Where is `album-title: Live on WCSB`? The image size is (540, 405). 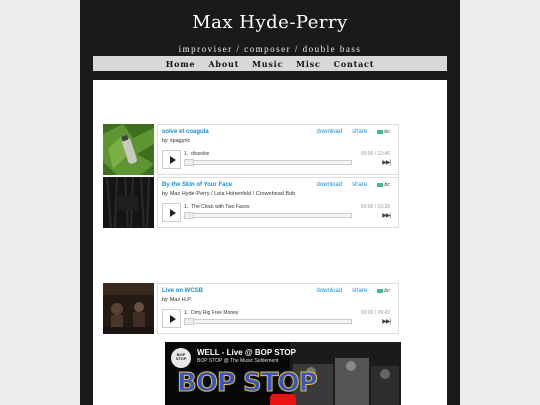 album-title: Live on WCSB is located at coordinates (182, 291).